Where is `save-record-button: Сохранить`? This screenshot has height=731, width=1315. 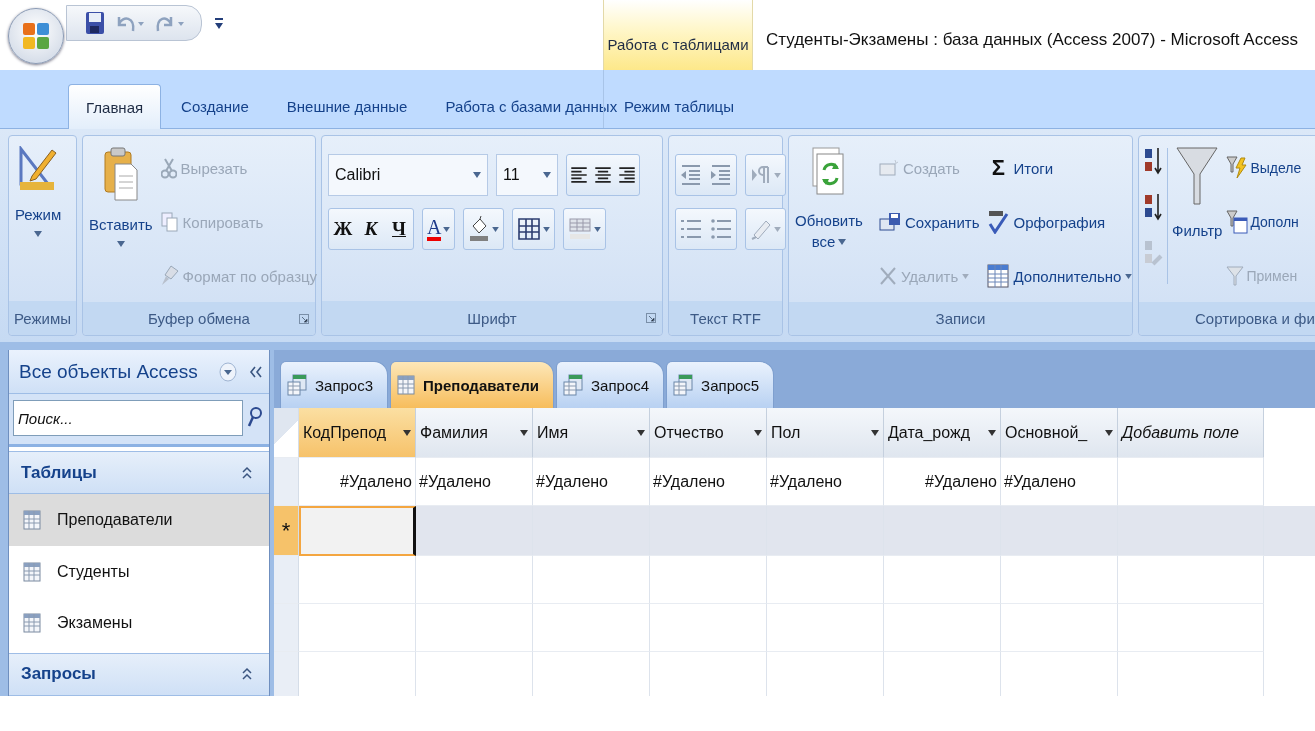 save-record-button: Сохранить is located at coordinates (929, 222).